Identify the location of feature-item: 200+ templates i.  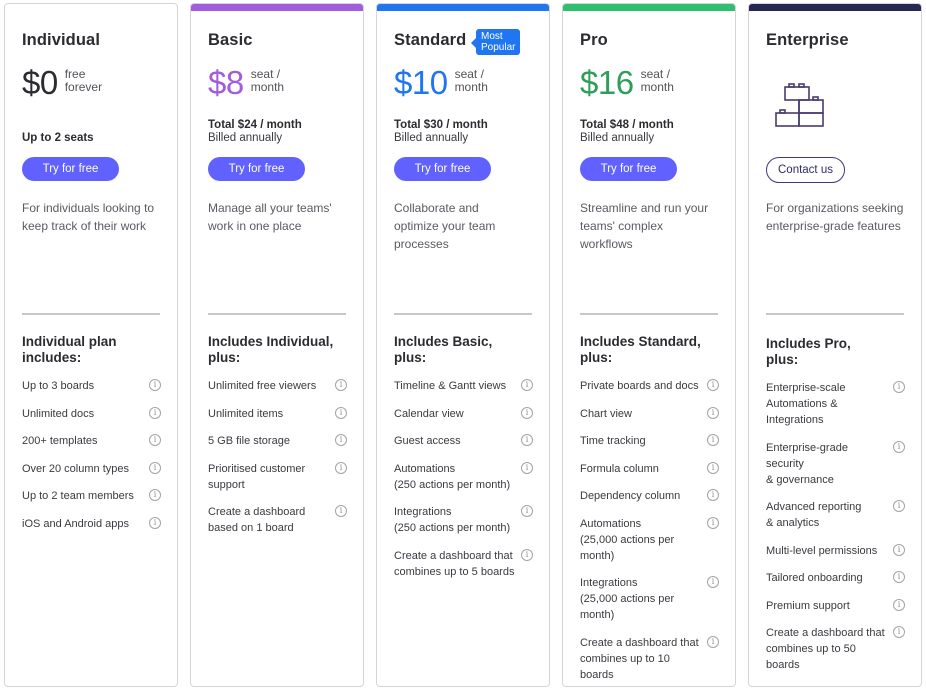
(91, 441).